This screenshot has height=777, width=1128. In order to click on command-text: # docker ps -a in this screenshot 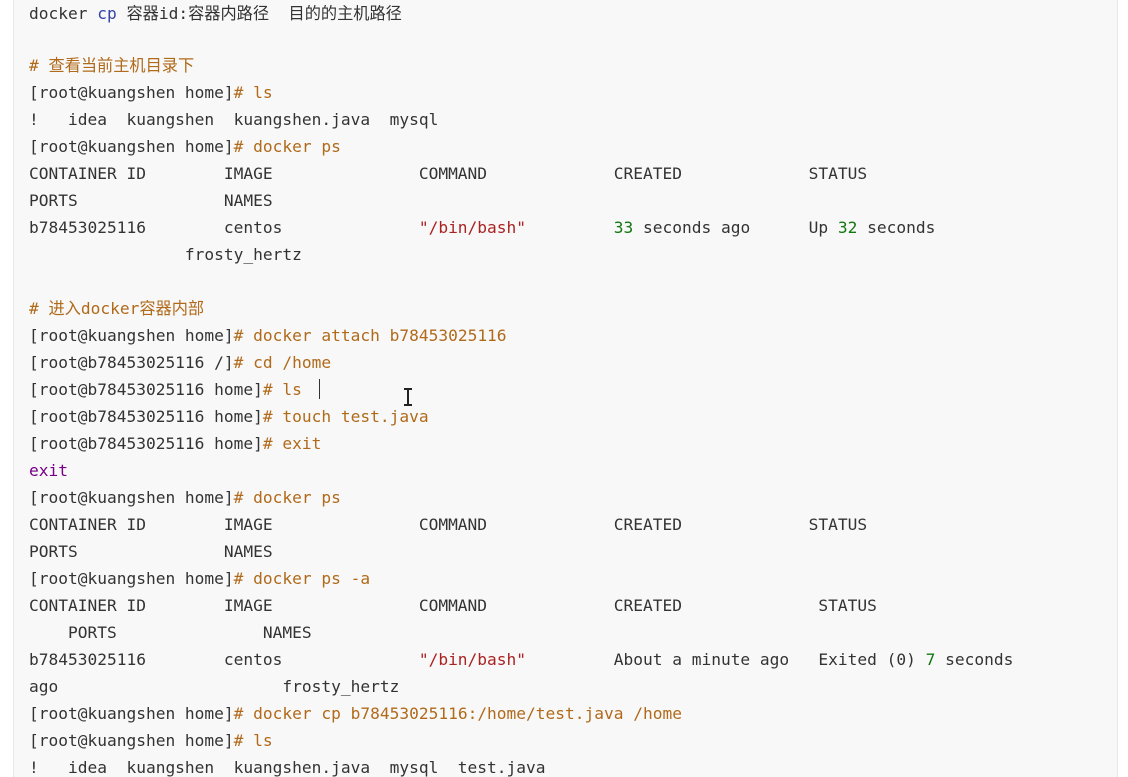, I will do `click(302, 578)`.